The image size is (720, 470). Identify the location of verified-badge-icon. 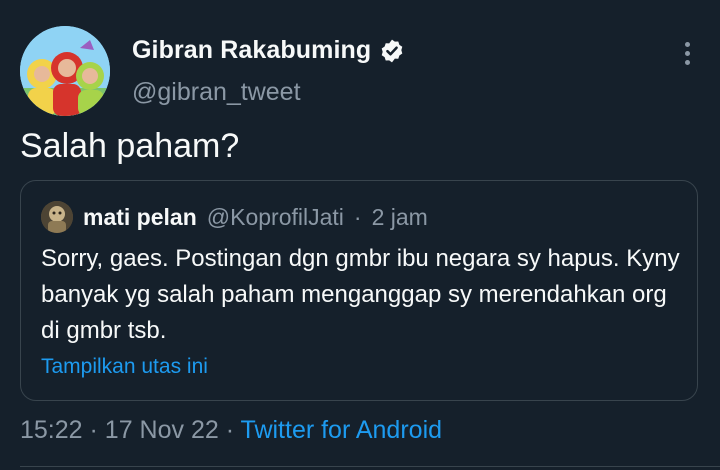
(392, 51).